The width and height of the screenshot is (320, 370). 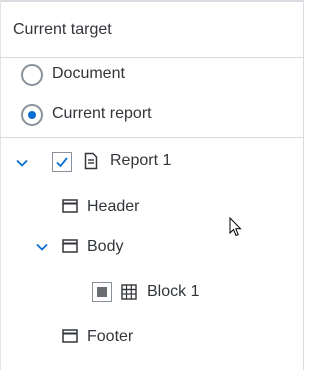 I want to click on radio-label-current-report: Current report, so click(x=102, y=113).